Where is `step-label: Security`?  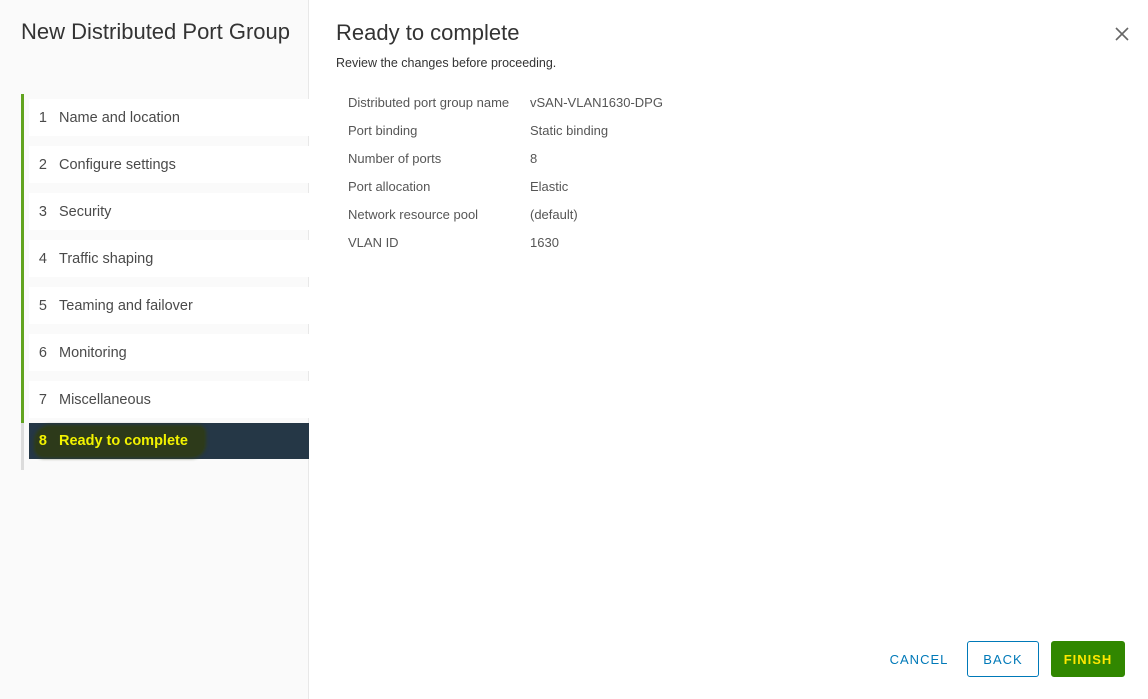
step-label: Security is located at coordinates (85, 211).